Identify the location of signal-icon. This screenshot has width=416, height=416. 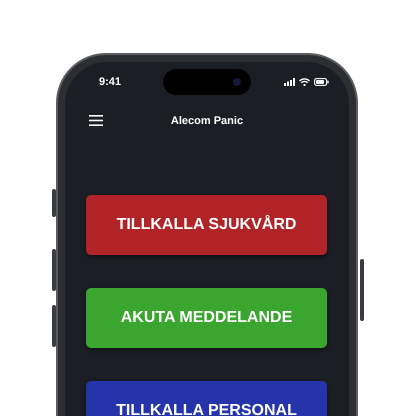
(289, 82).